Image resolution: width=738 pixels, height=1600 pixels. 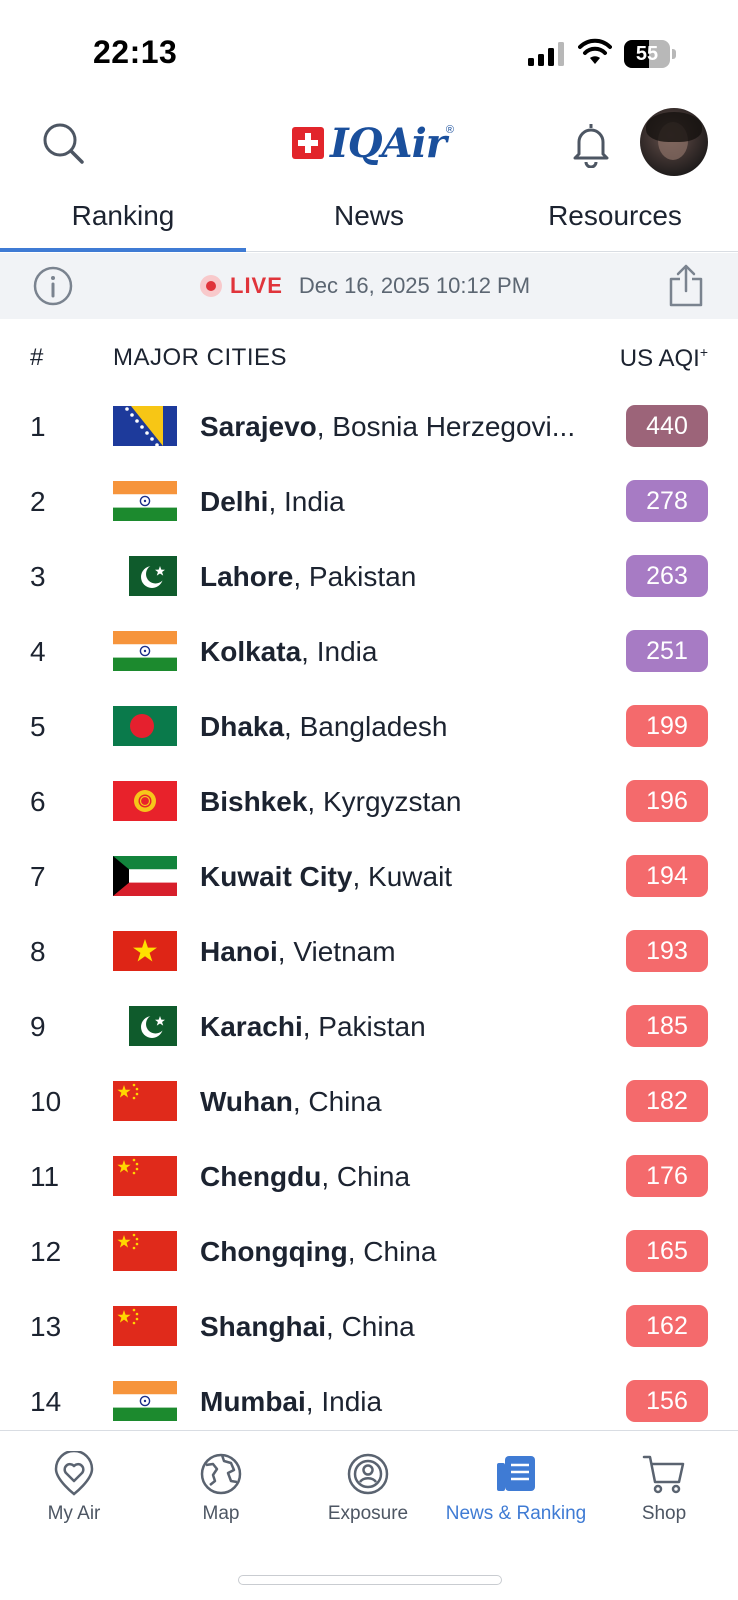 I want to click on country-label: , Kyrgyzstan, so click(x=384, y=801).